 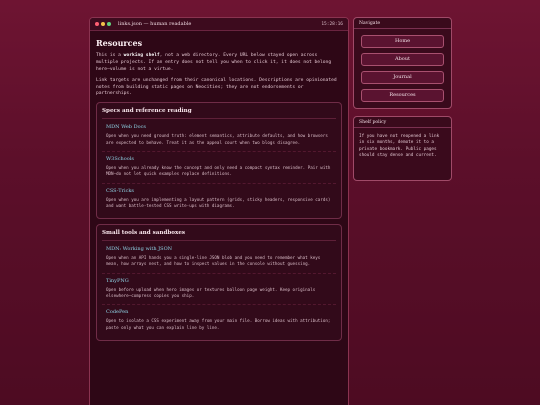 What do you see at coordinates (97, 24) in the screenshot?
I see `close-dot-icon` at bounding box center [97, 24].